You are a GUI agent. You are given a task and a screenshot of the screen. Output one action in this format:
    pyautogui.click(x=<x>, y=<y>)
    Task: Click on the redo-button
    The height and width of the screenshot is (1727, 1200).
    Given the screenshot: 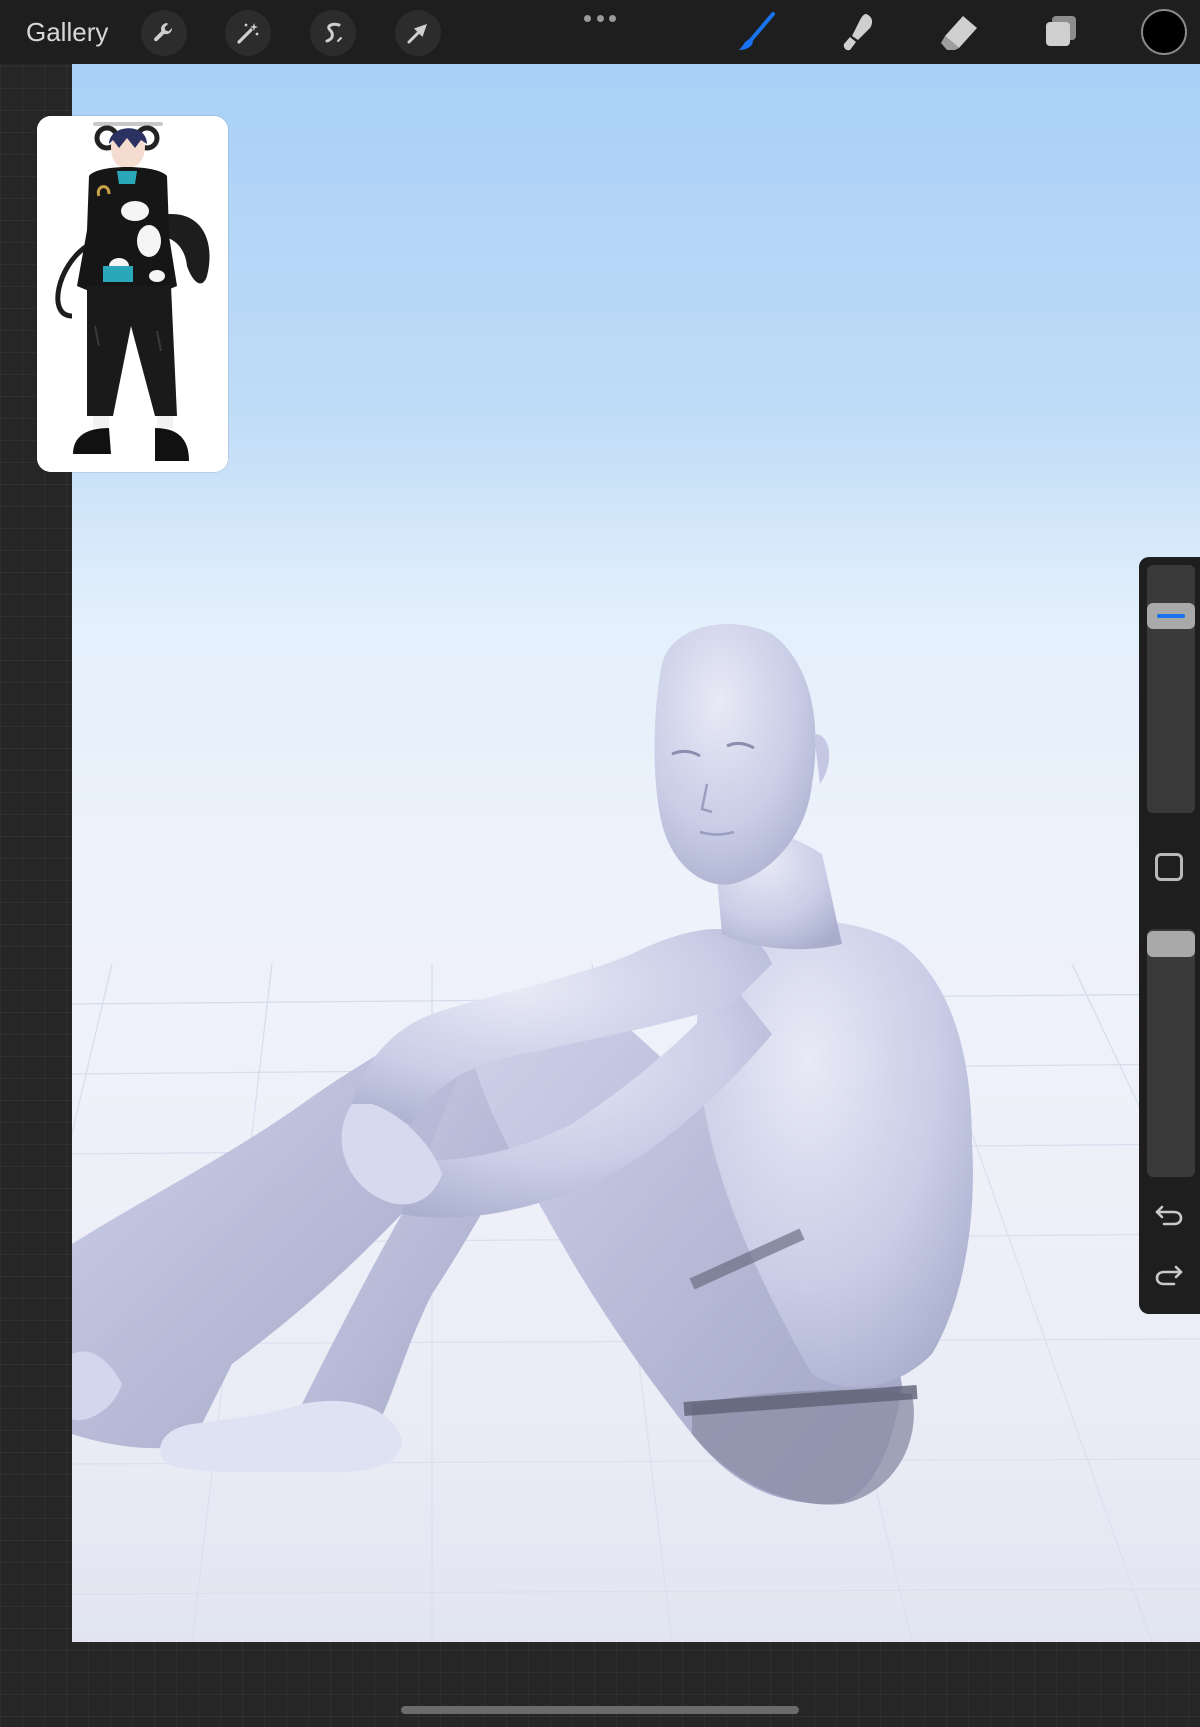 What is the action you would take?
    pyautogui.click(x=1169, y=1275)
    